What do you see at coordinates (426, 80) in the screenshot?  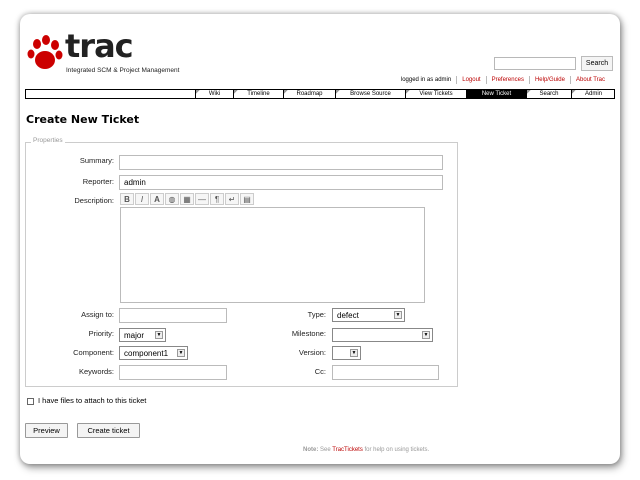 I see `logged-in-text: logged in as admin` at bounding box center [426, 80].